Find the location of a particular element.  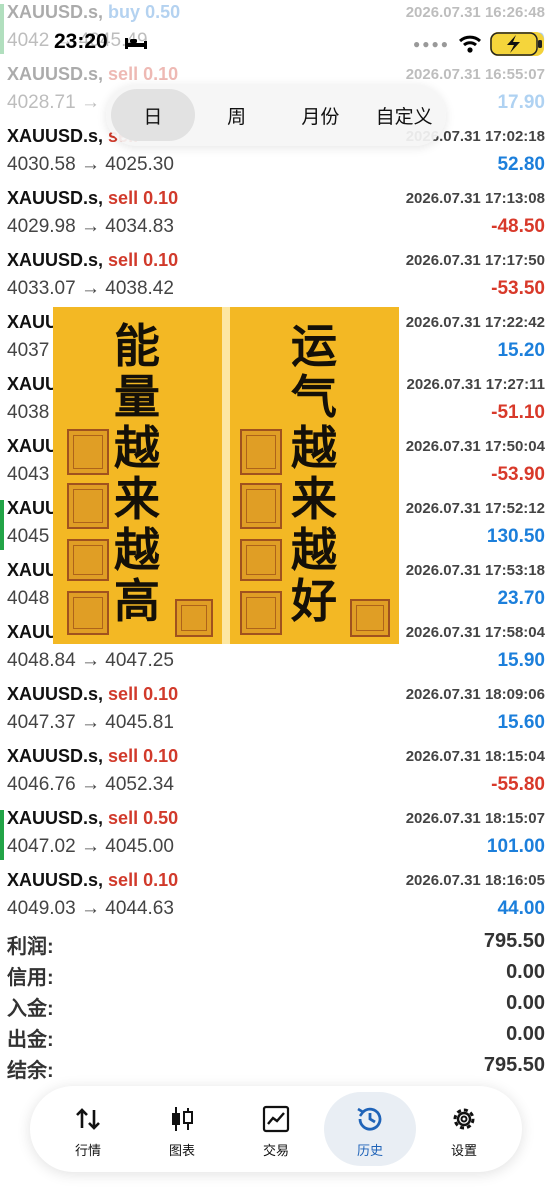

trade-symbol: XAUUSD.s, sell 0.50 is located at coordinates (93, 818).